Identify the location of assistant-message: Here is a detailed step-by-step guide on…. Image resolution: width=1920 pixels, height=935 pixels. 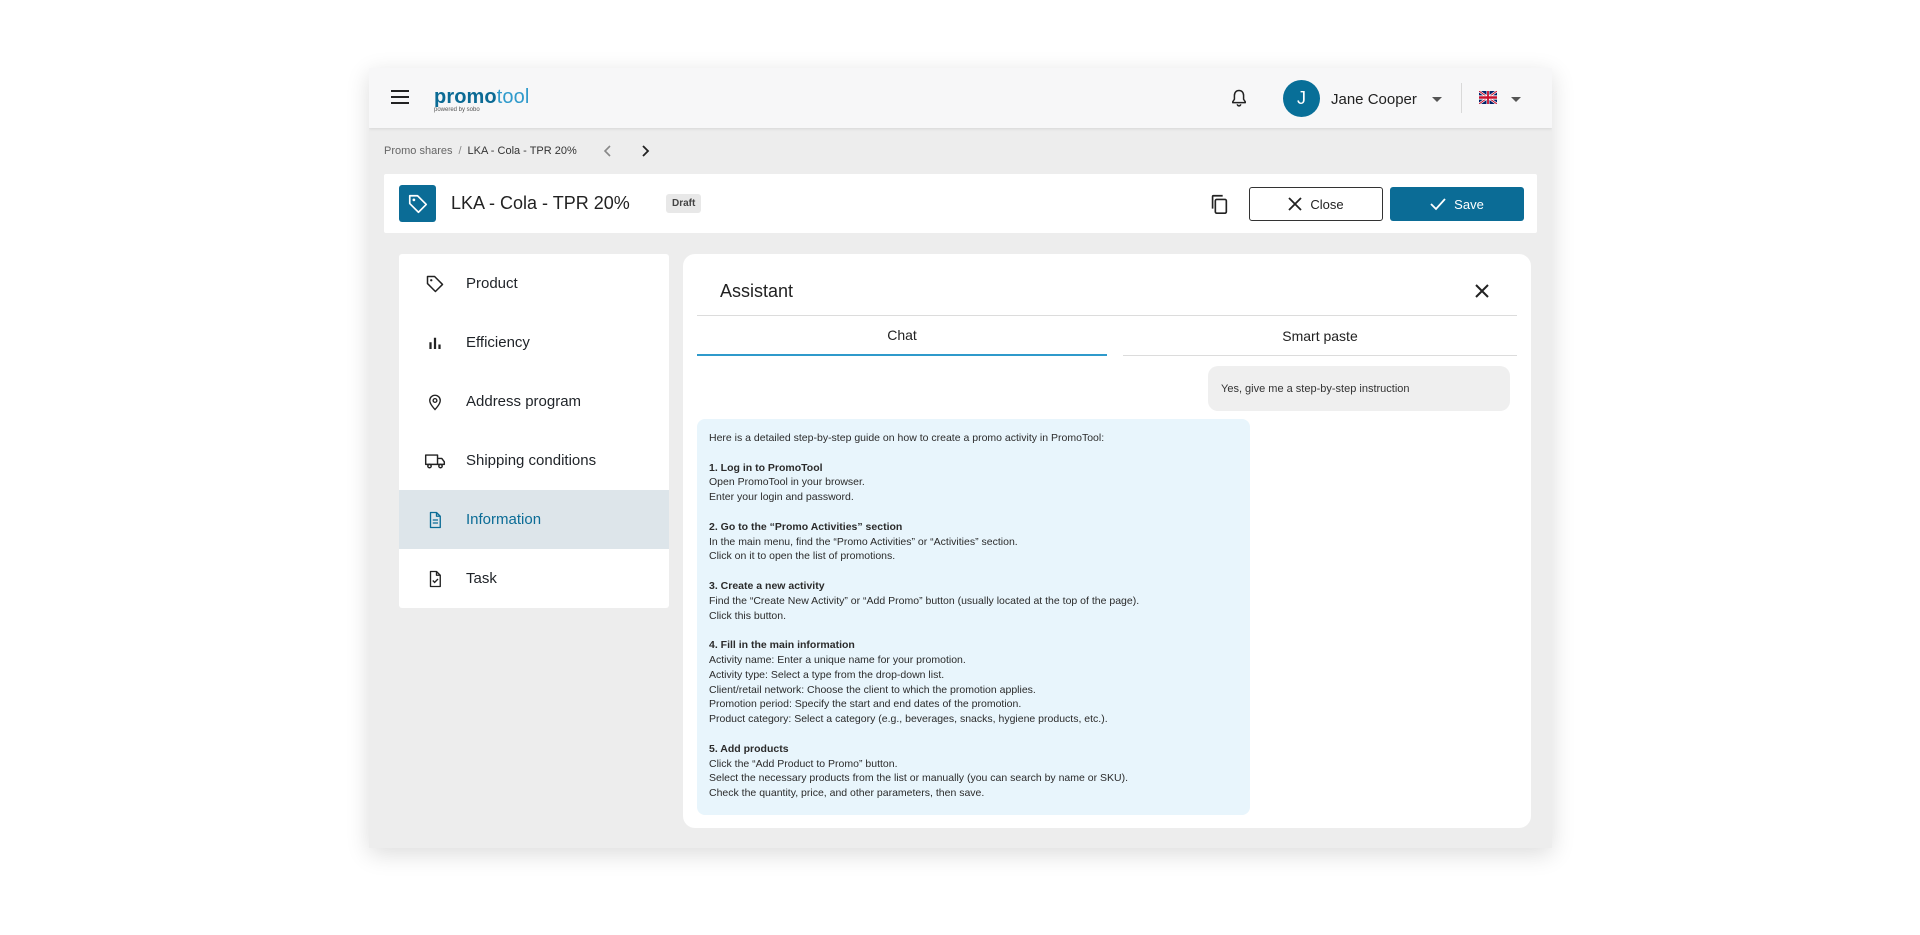
(973, 617).